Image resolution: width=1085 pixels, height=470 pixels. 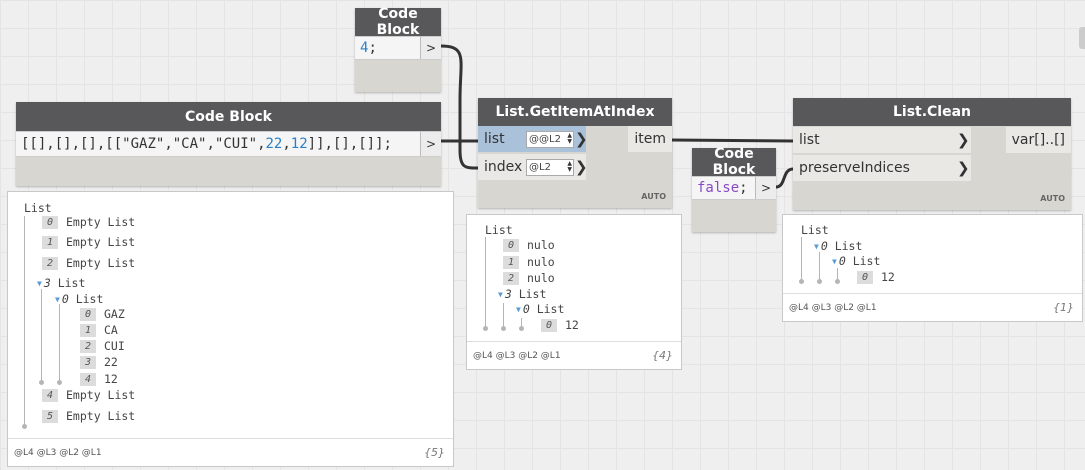 What do you see at coordinates (102, 346) in the screenshot?
I see `list-item: 2 CUI` at bounding box center [102, 346].